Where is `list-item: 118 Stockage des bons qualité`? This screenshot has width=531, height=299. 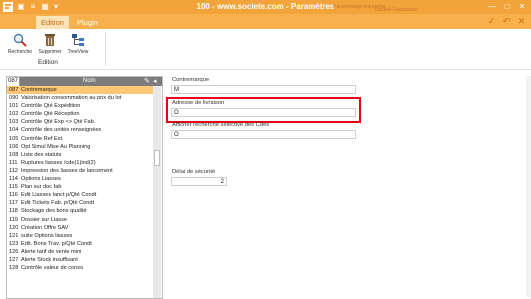 list-item: 118 Stockage des bons qualité is located at coordinates (80, 211).